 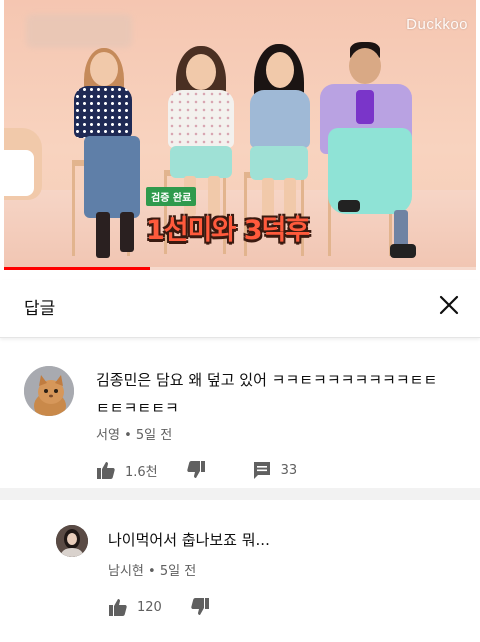 I want to click on comment-text-line-2: ㅌㅌㅋㅌㅌㅋ, so click(x=137, y=408).